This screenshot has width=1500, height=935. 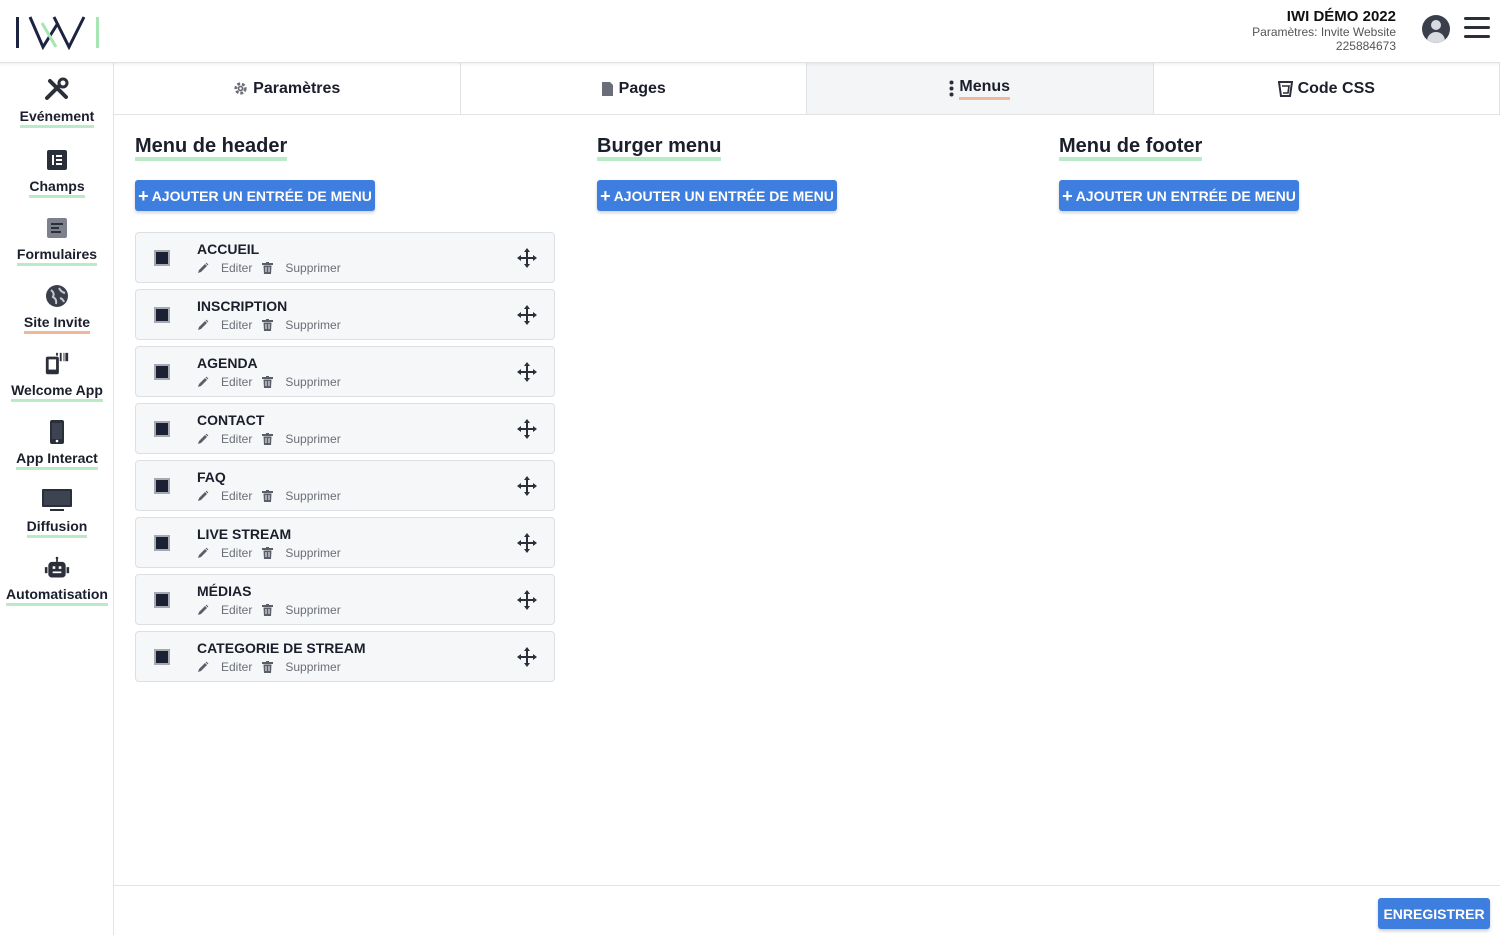 I want to click on tab-label: Code CSS, so click(x=1336, y=88).